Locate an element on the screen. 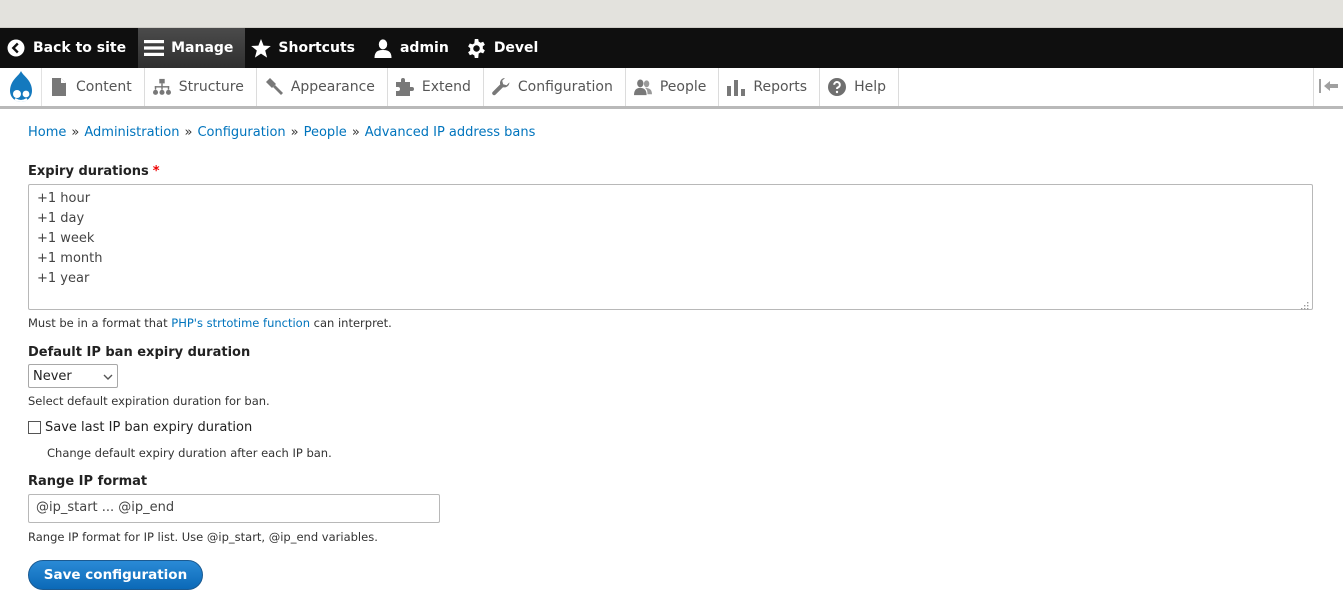  tray-item-appearance: Appearance is located at coordinates (322, 87).